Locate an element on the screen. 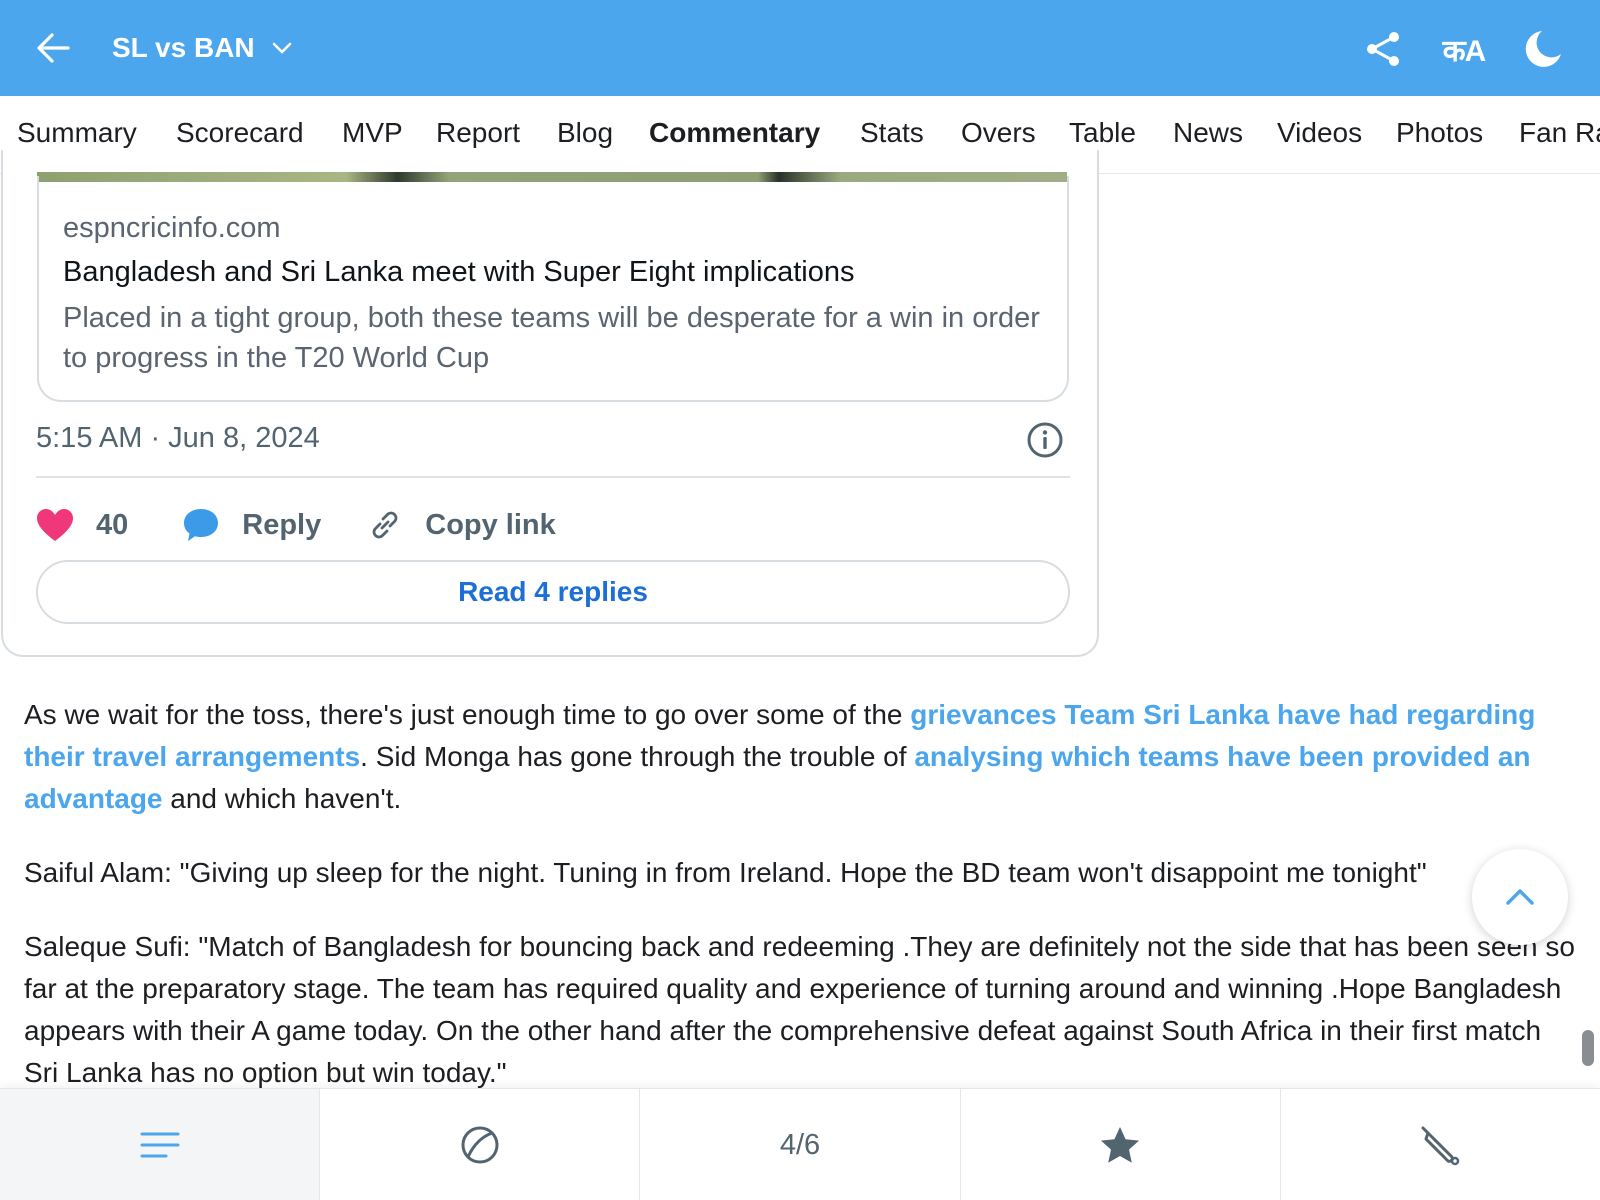 This screenshot has width=1600, height=1200. tab-photos: Photos is located at coordinates (1439, 134).